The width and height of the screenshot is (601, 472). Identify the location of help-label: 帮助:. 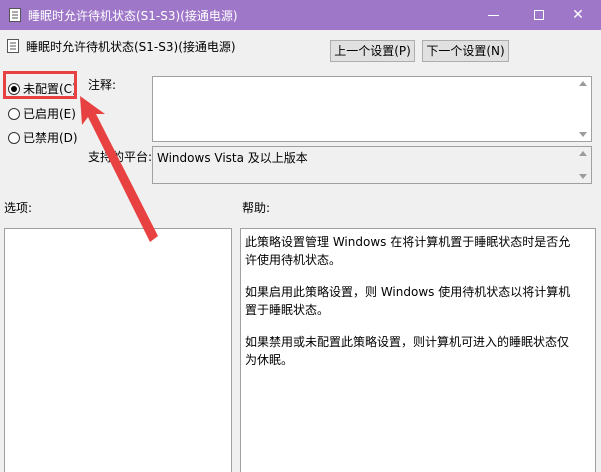
(256, 208).